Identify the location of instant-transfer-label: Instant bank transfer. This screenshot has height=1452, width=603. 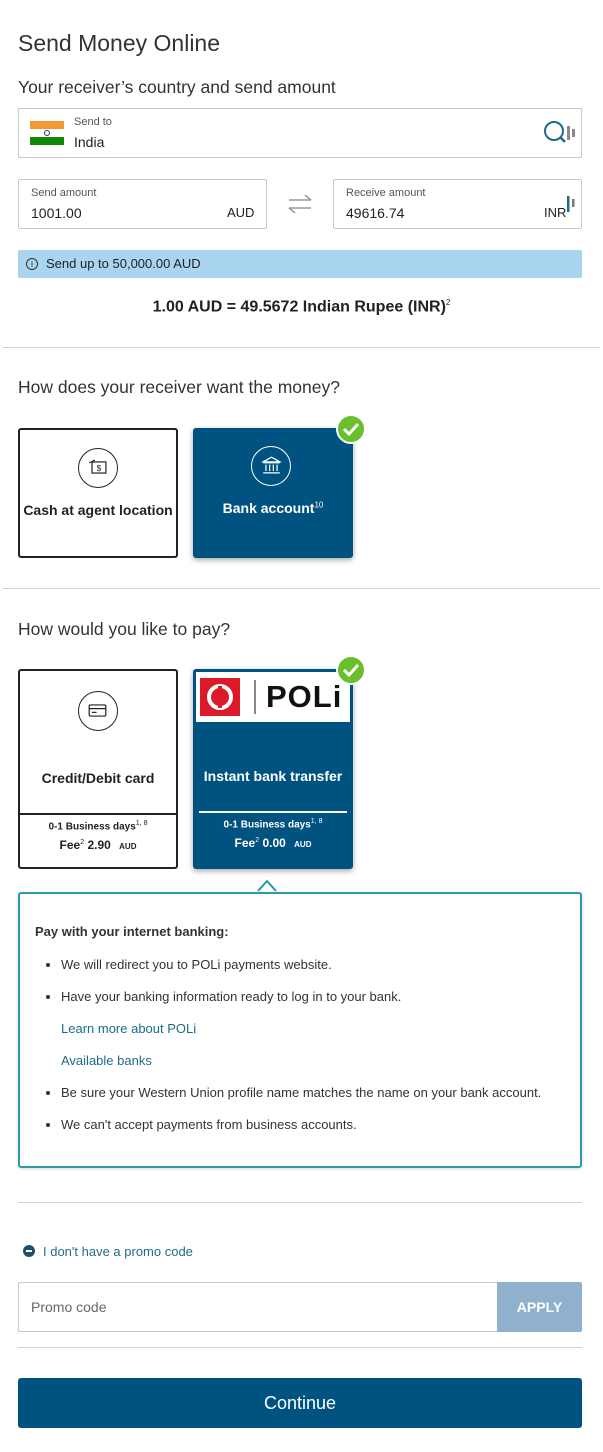
(273, 776).